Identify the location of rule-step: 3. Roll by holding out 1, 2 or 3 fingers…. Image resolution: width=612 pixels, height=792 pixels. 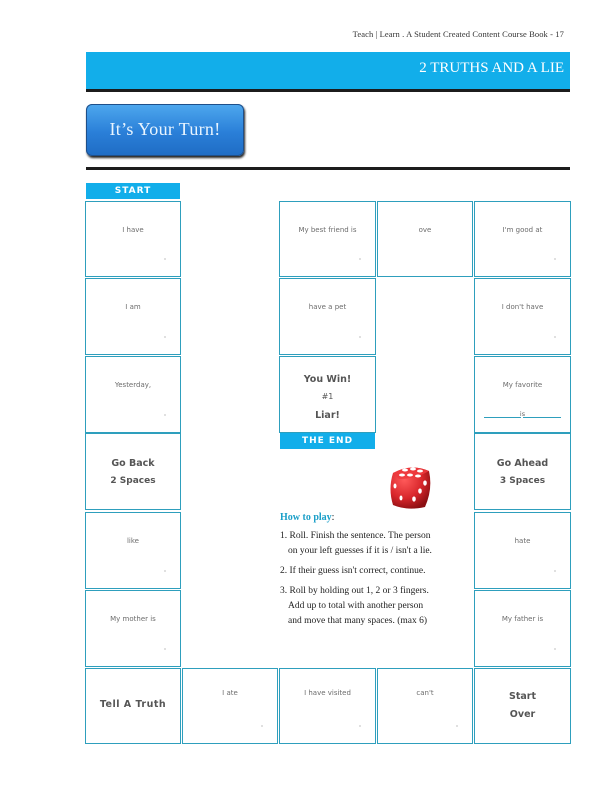
(375, 606).